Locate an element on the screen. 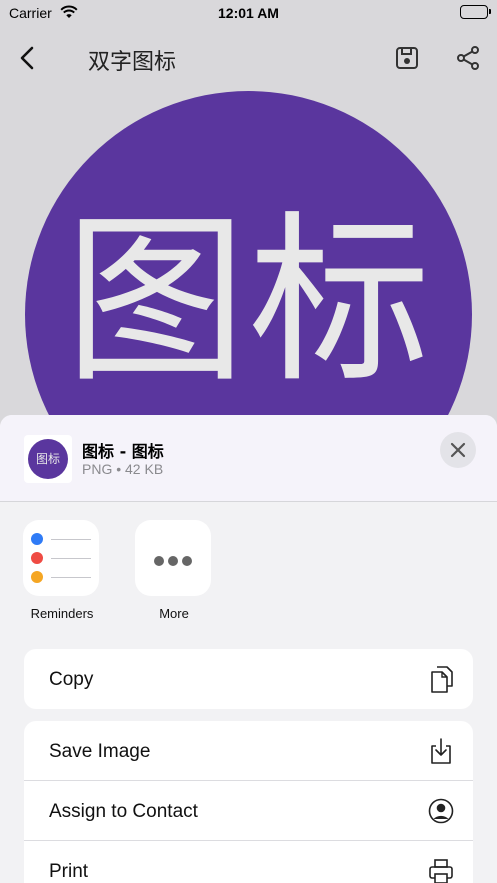 The image size is (497, 883). app-reminders: Reminders is located at coordinates (62, 570).